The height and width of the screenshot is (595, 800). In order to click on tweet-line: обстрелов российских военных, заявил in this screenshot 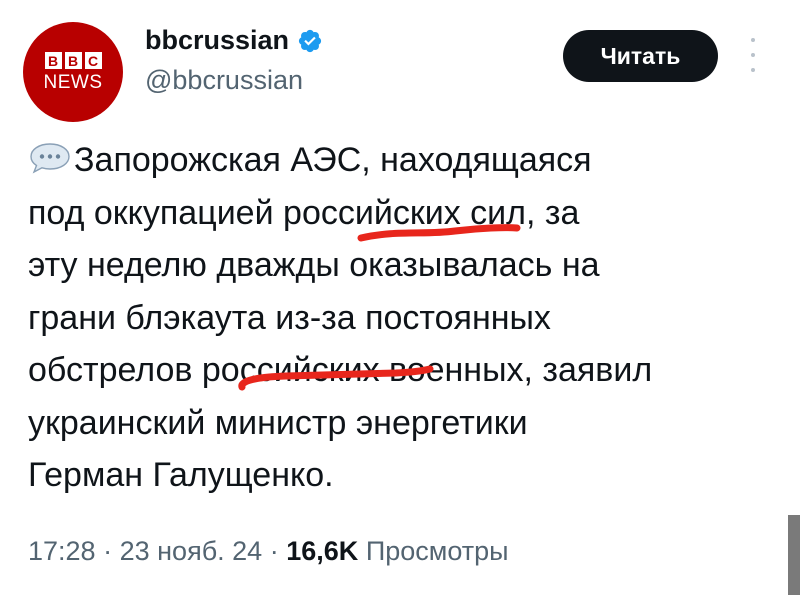, I will do `click(340, 370)`.